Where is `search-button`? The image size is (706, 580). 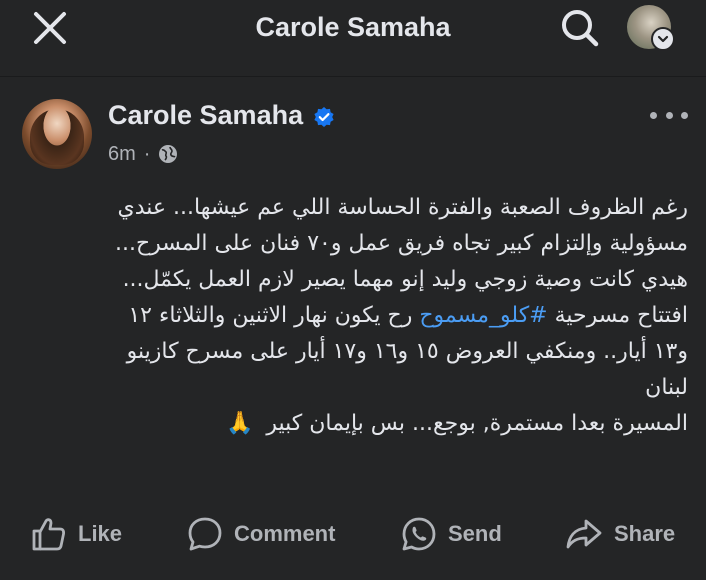
search-button is located at coordinates (580, 28).